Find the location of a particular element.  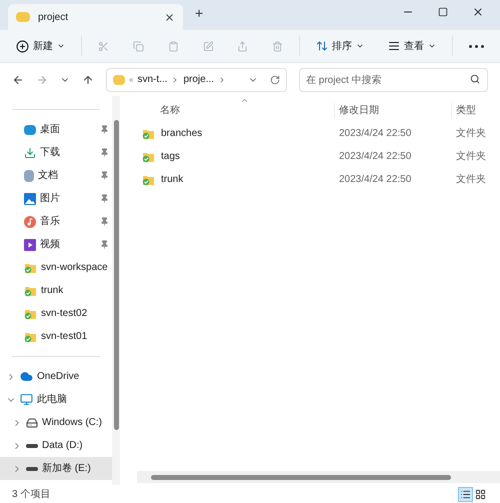

nav-item: 下载 is located at coordinates (56, 152).